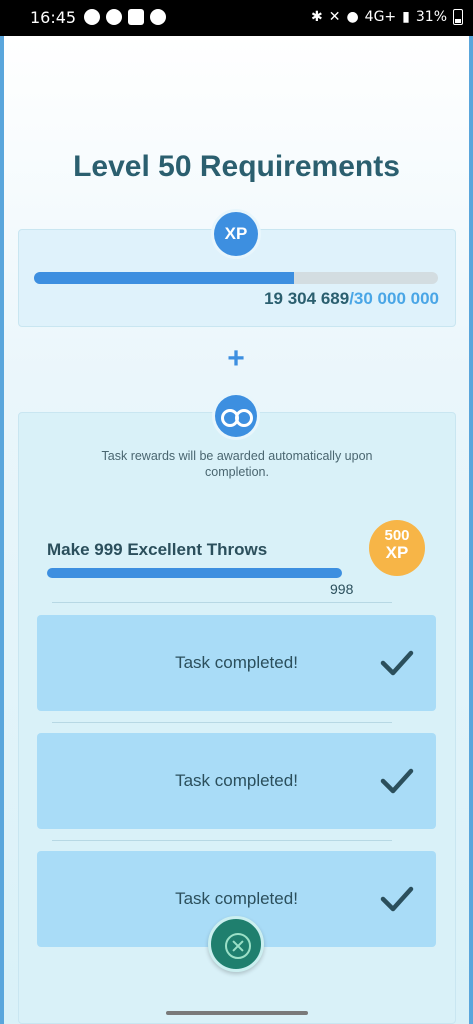 The image size is (473, 1024). What do you see at coordinates (236, 358) in the screenshot?
I see `plus-icon: +` at bounding box center [236, 358].